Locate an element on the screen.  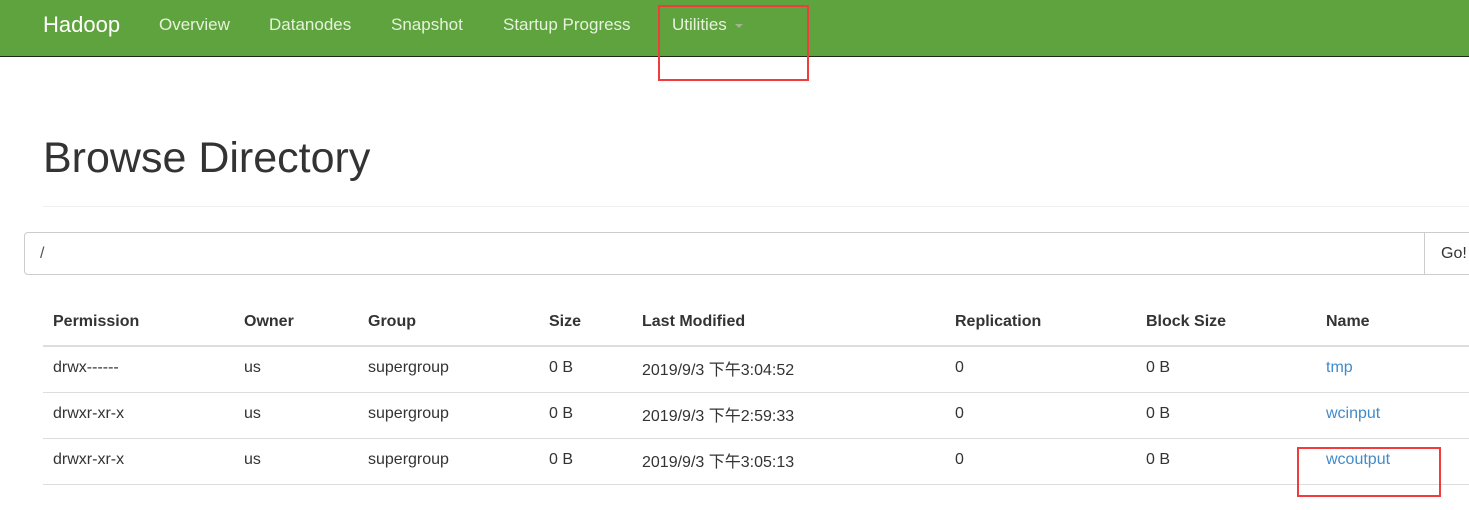
directory-path-input is located at coordinates (724, 253).